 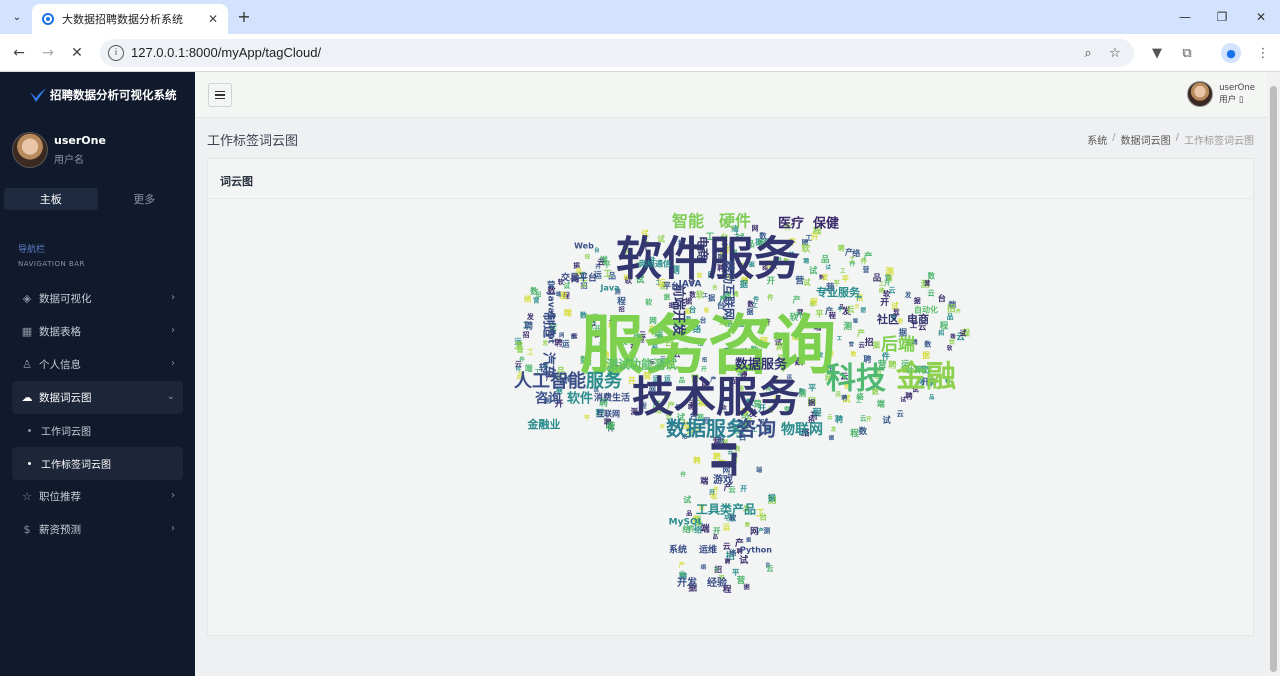 I want to click on sidebar-subitem-job-wordcloud: 工作词云图, so click(x=97, y=430).